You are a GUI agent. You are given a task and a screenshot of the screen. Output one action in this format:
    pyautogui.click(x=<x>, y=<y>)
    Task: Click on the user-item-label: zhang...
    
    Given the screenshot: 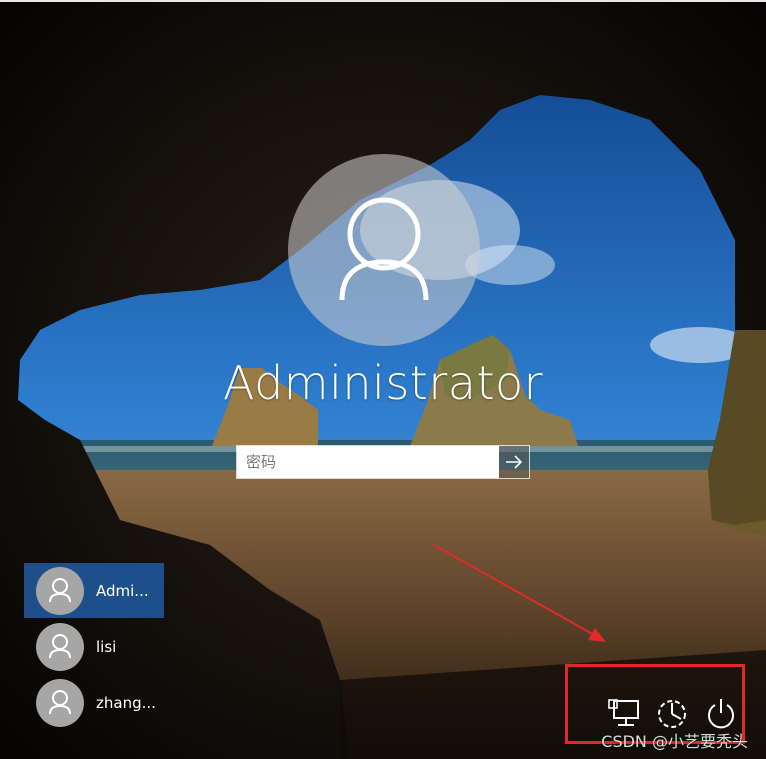 What is the action you would take?
    pyautogui.click(x=126, y=702)
    